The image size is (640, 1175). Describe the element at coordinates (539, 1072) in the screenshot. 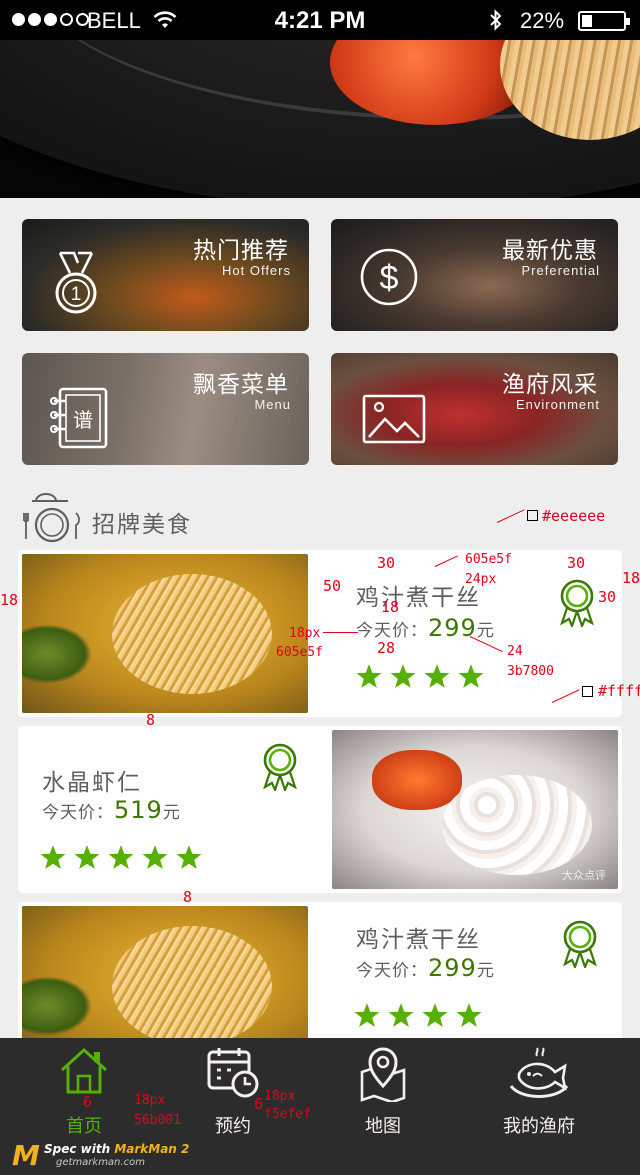

I see `fish-dish-icon` at that location.